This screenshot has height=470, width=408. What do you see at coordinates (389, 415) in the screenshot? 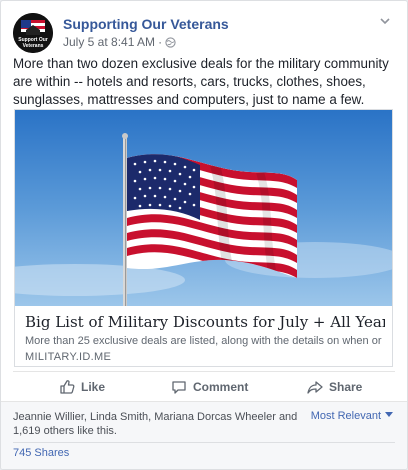
I see `caret-down-icon` at bounding box center [389, 415].